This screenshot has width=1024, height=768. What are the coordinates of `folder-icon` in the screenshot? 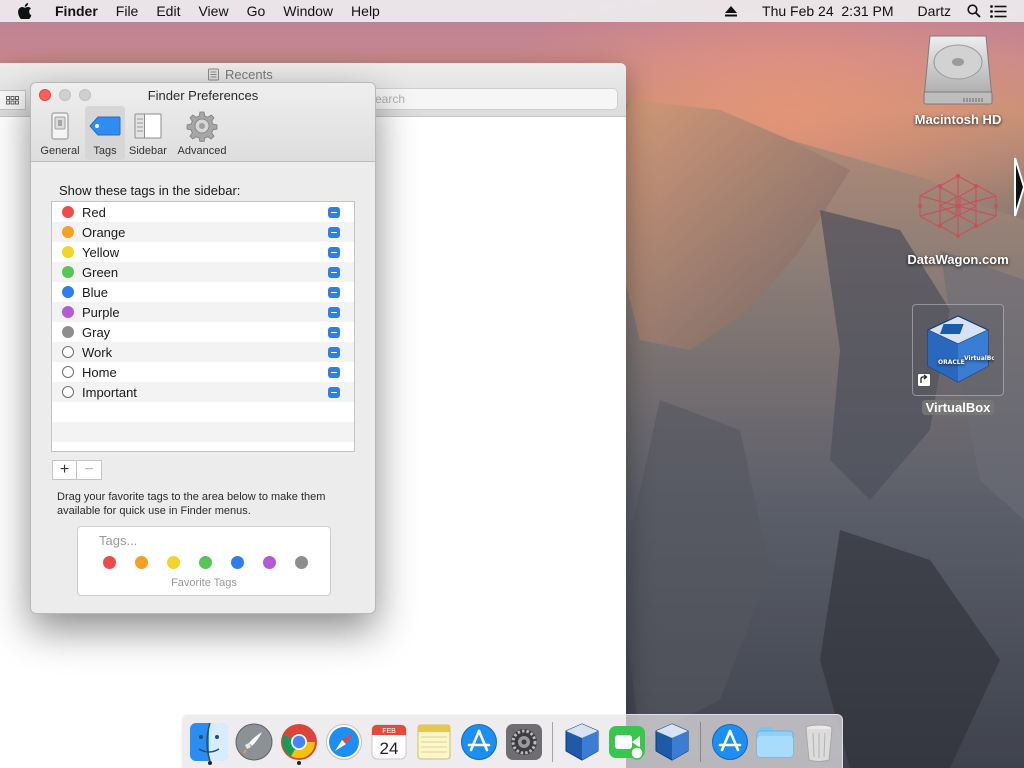 It's located at (775, 741).